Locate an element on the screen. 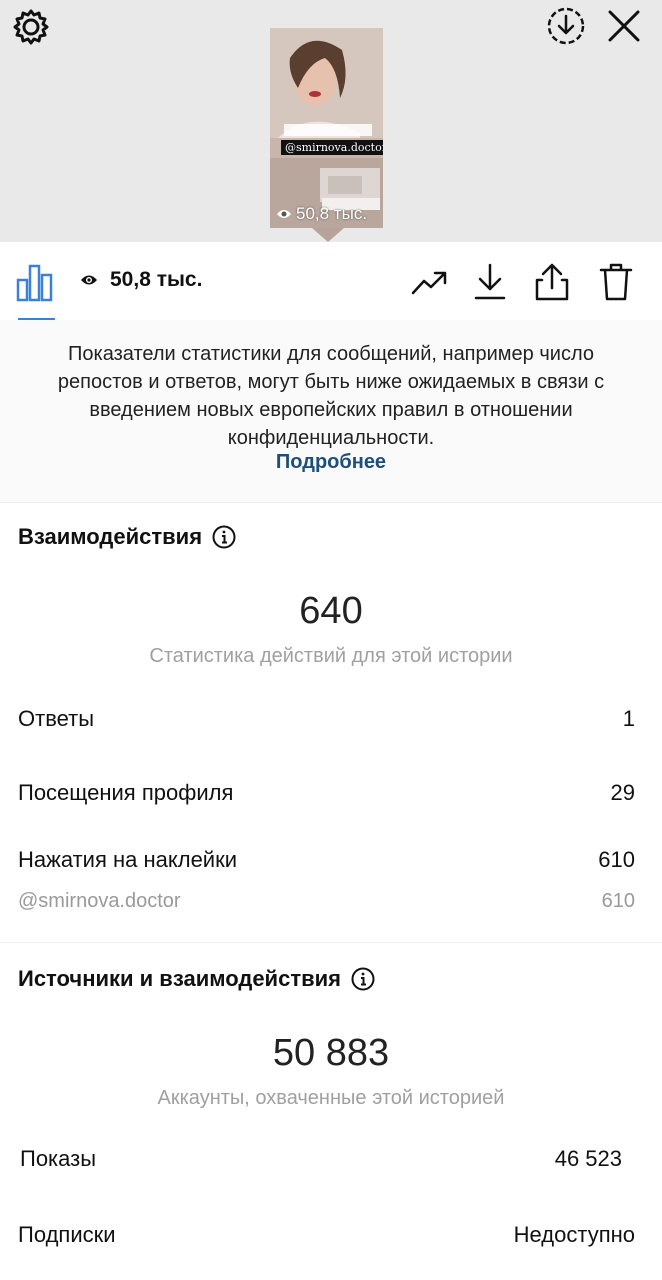  interactions-title: Взаимодействия is located at coordinates (127, 537).